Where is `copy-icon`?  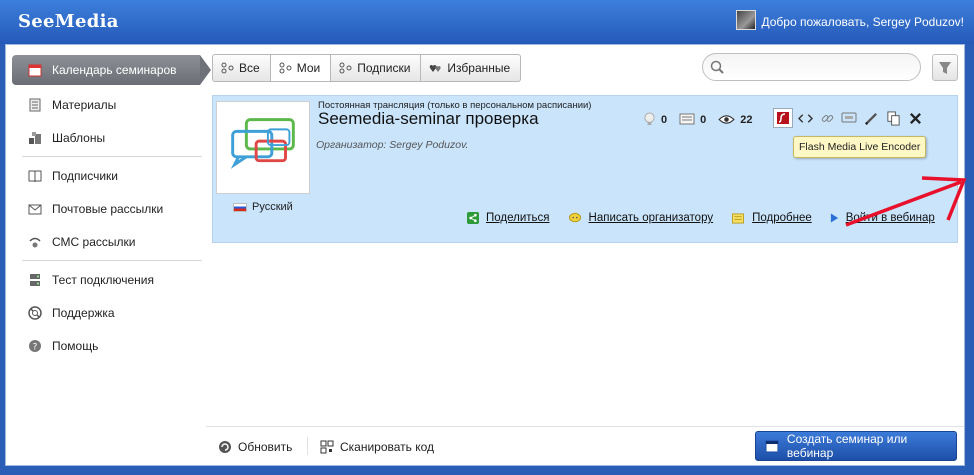
copy-icon is located at coordinates (893, 118).